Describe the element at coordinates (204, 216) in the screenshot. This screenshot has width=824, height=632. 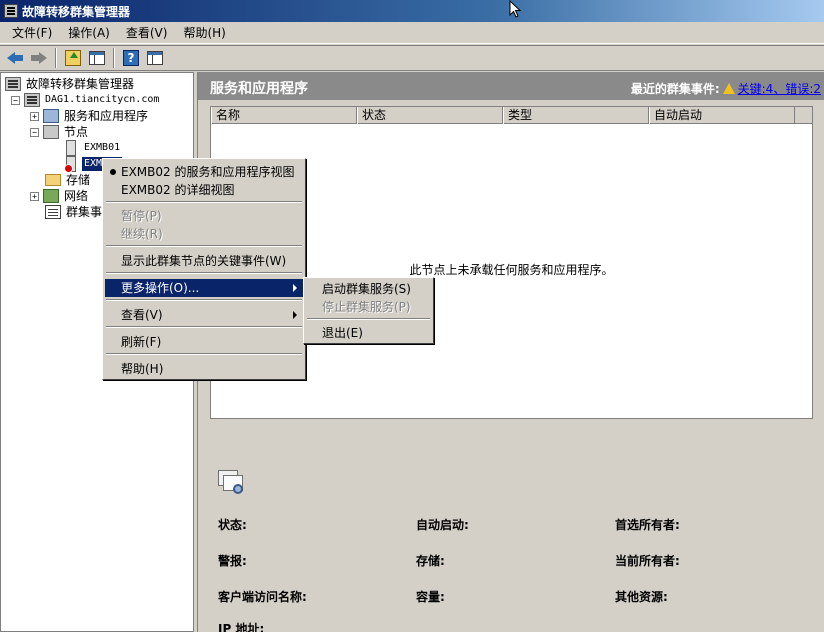
I see `menu-item-pause: 暂停(P)` at that location.